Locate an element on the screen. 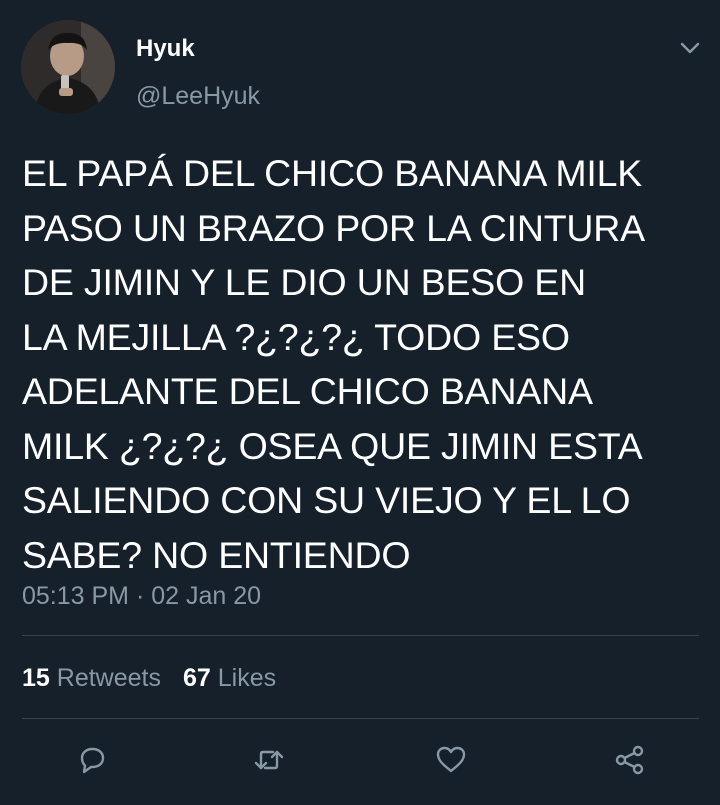  share-icon is located at coordinates (630, 760).